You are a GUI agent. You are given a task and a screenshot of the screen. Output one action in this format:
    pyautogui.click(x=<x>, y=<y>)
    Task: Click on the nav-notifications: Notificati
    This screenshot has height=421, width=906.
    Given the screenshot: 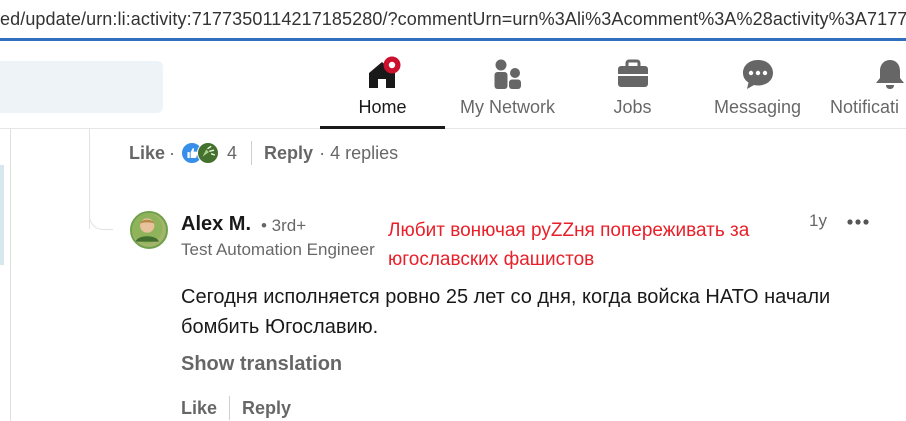 What is the action you would take?
    pyautogui.click(x=864, y=84)
    